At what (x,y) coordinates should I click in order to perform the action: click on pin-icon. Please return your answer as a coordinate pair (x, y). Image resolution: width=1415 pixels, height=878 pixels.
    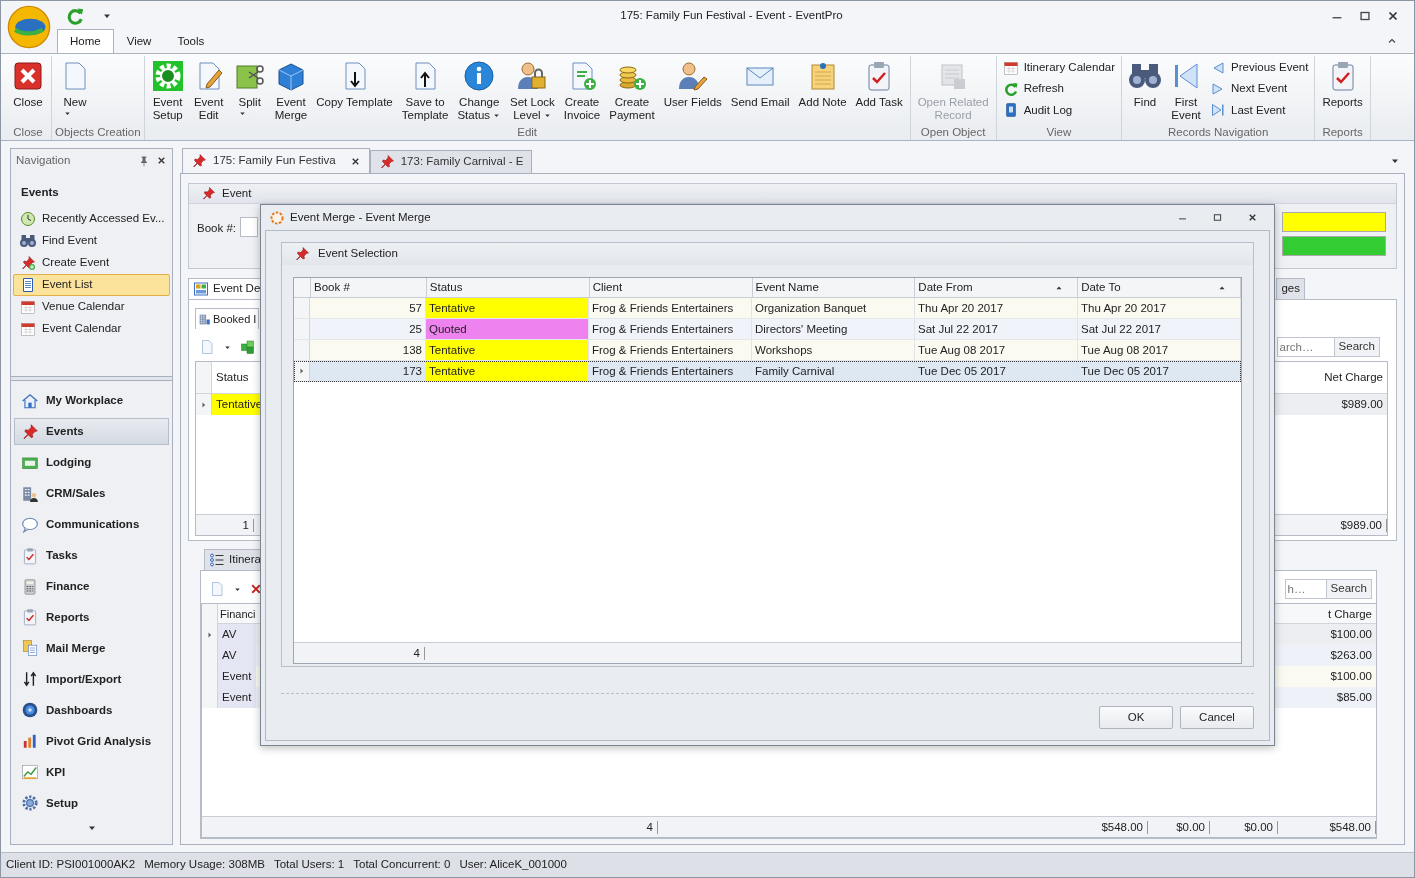
    Looking at the image, I should click on (144, 160).